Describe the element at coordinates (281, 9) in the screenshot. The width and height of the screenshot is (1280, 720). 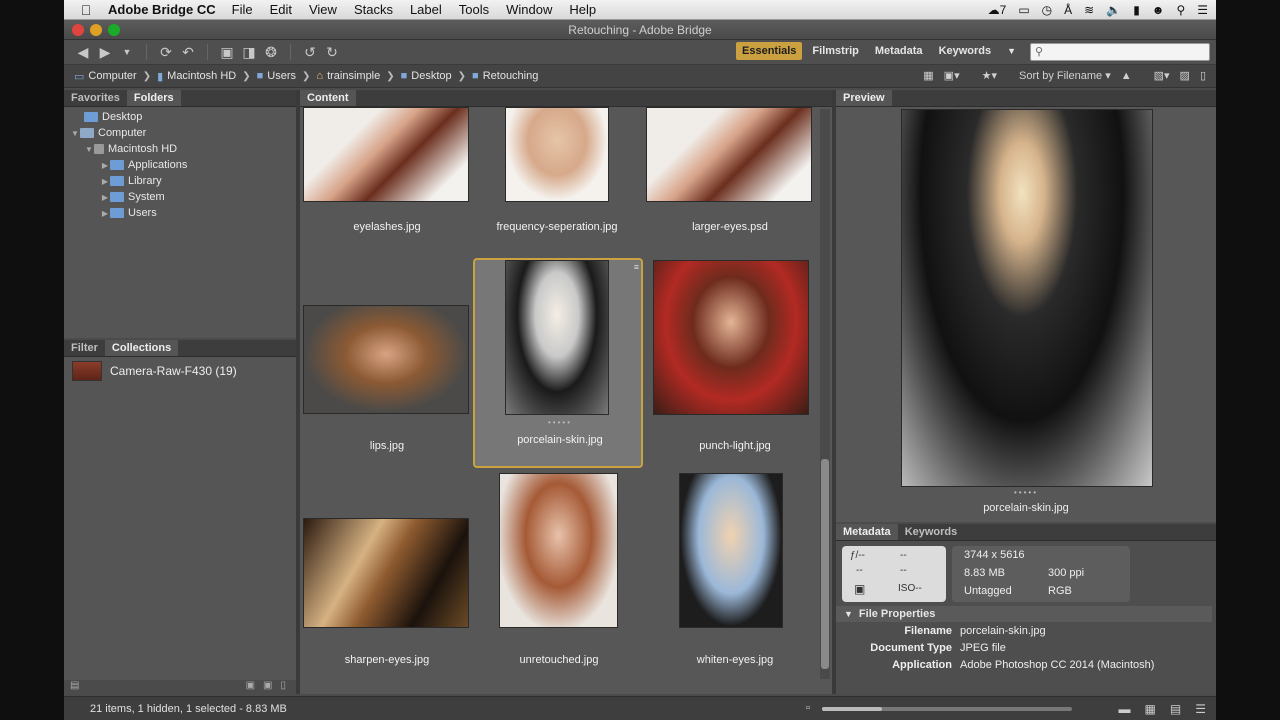
I see `menu-edit: Edit` at that location.